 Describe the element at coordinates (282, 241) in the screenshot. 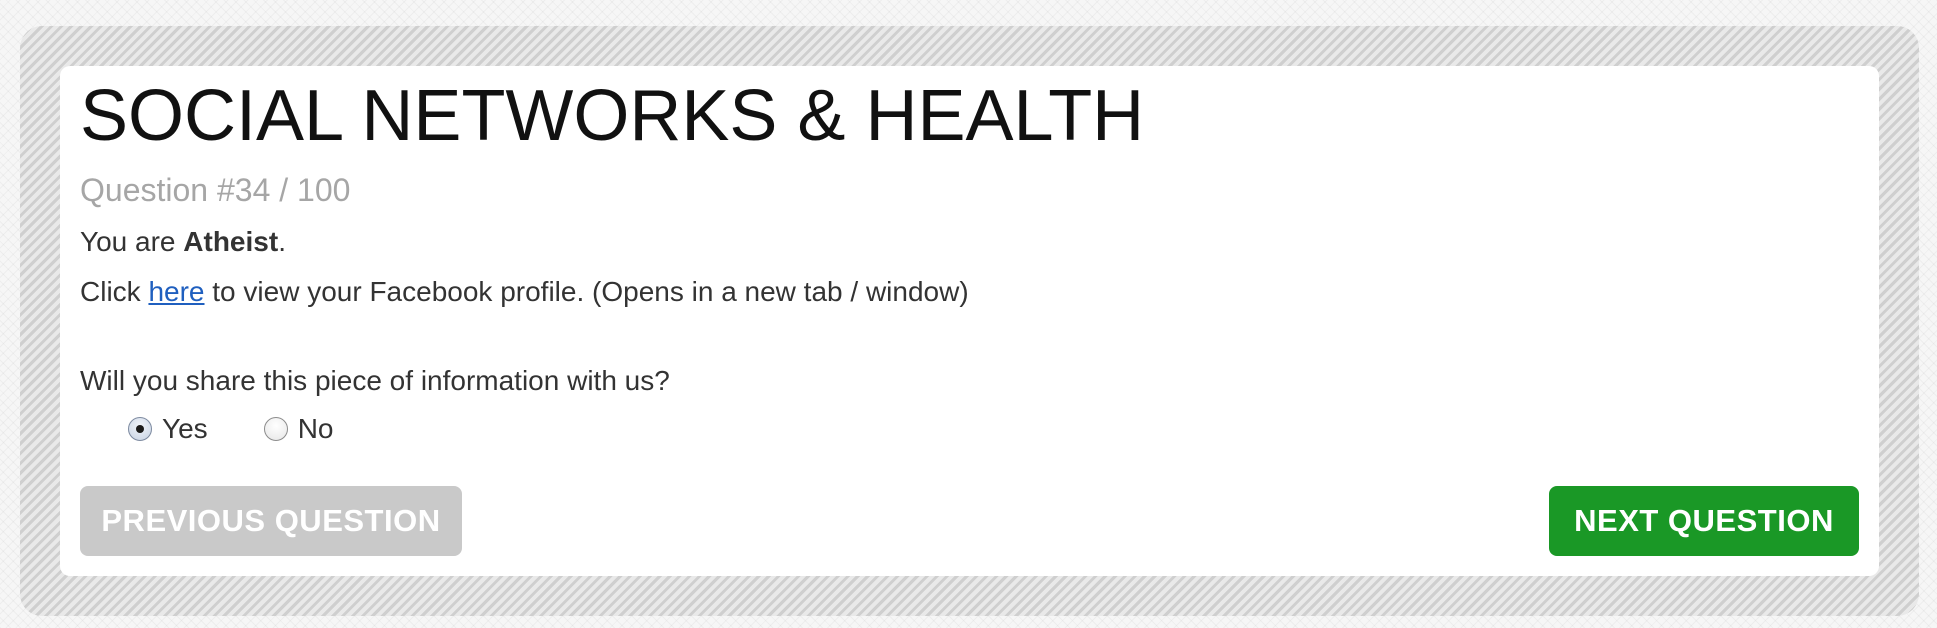

I see `identity-suffix: .` at that location.